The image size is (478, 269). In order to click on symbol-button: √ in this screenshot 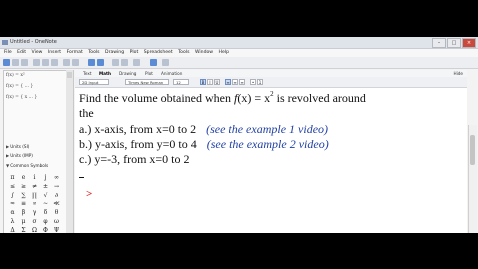, I will do `click(45, 196)`.